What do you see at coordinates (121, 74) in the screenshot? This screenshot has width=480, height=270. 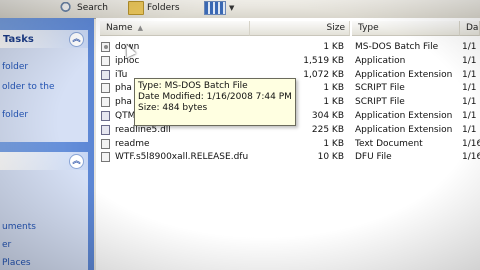 I see `file-name: iTu` at bounding box center [121, 74].